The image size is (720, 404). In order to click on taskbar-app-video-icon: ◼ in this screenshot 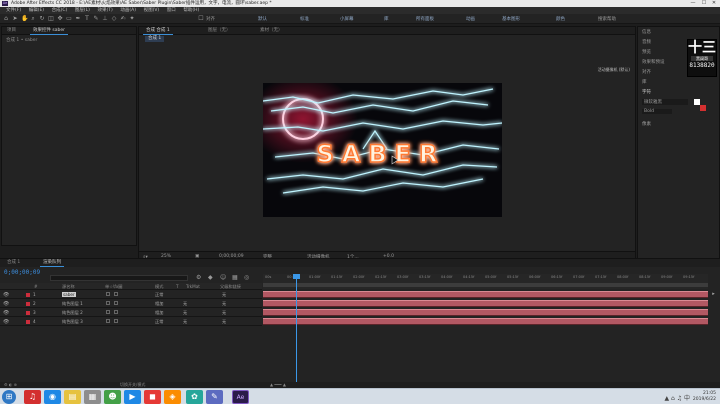, I will do `click(152, 397)`.